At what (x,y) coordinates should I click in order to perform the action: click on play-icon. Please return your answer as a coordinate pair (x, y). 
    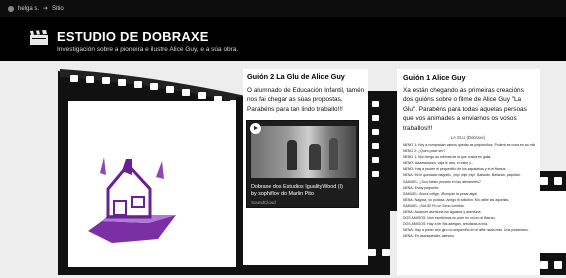
    Looking at the image, I should click on (255, 128).